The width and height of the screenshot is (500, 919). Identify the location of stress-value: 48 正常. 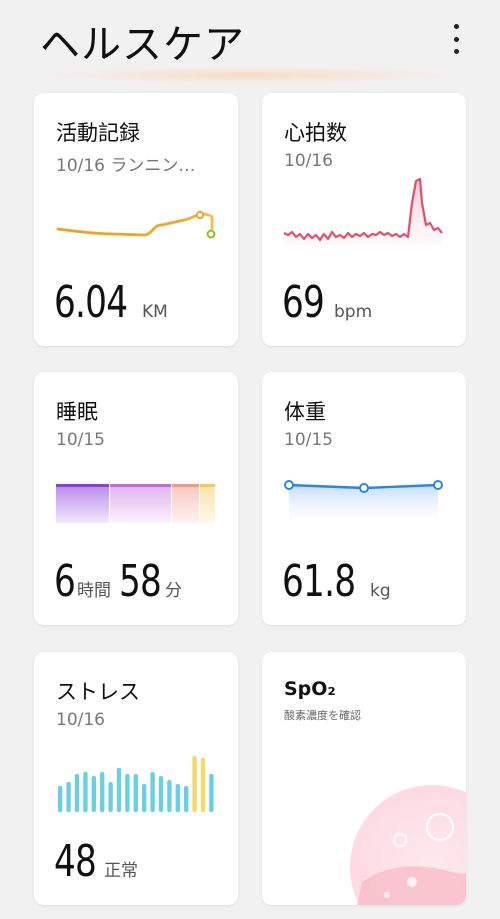
(97, 861).